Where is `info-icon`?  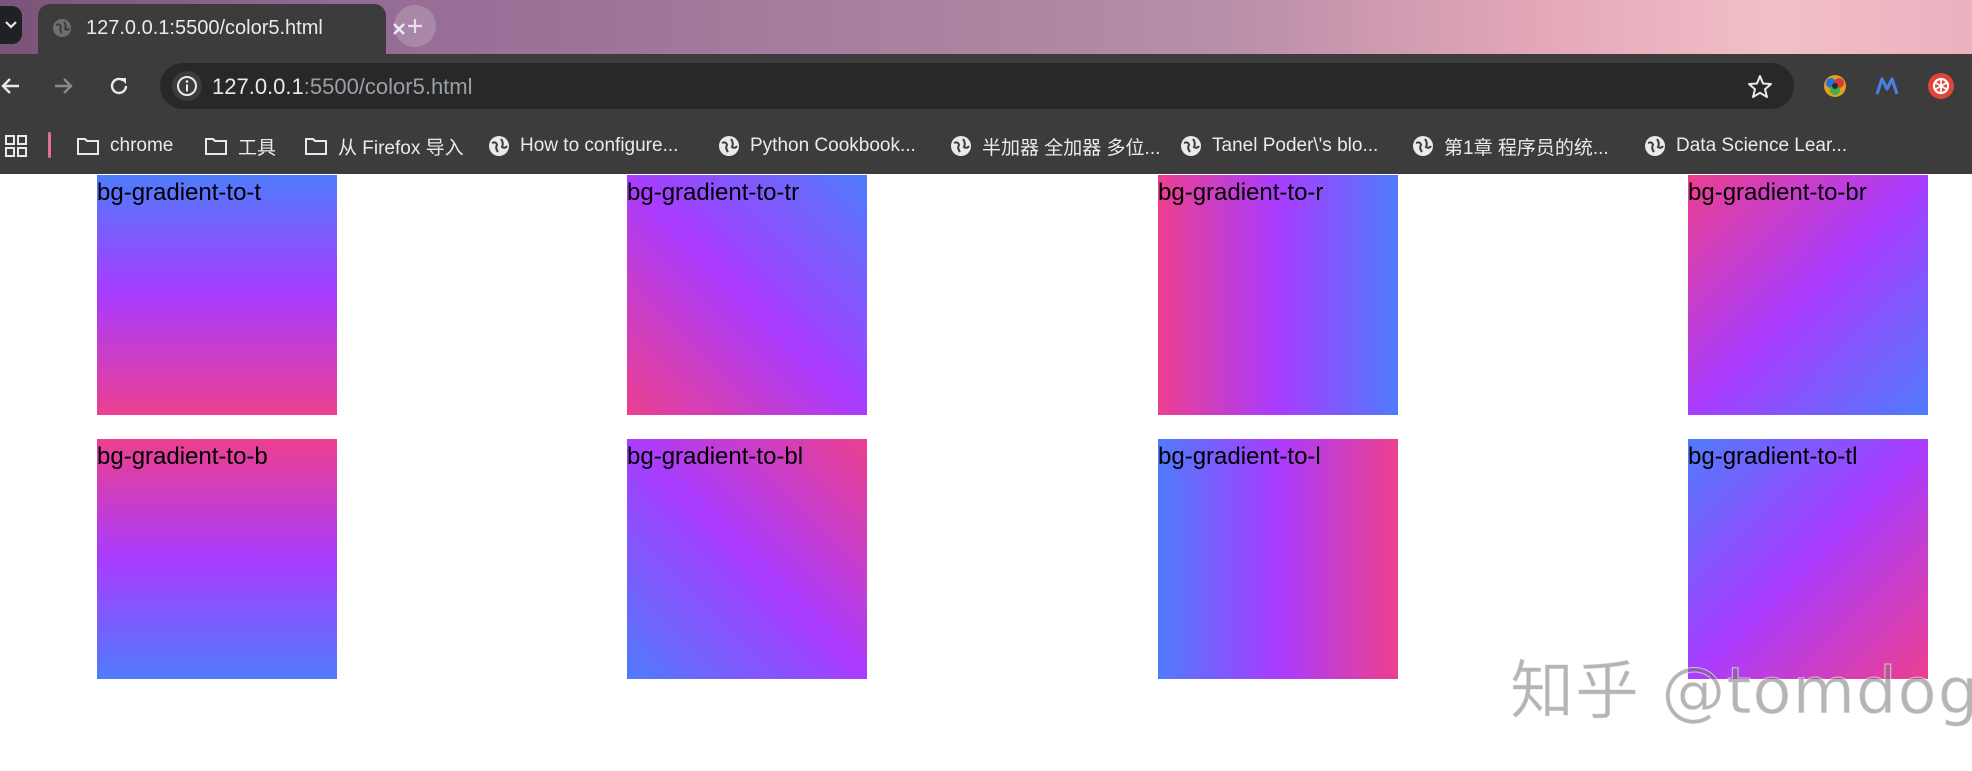
info-icon is located at coordinates (187, 86).